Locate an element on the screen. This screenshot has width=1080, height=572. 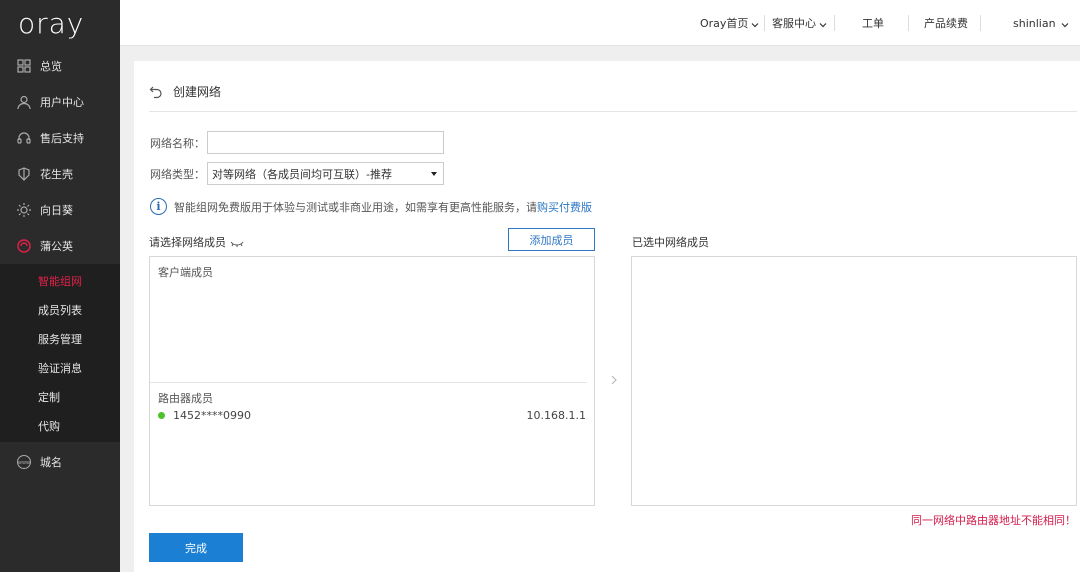
member-id: 1452****0990 is located at coordinates (212, 415).